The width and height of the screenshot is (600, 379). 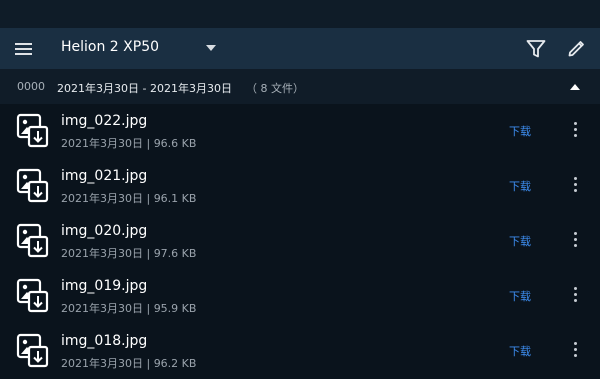 I want to click on list-item: img_018.jpg 2021年3月30日 | 96.2 KB 下载, so click(x=300, y=351).